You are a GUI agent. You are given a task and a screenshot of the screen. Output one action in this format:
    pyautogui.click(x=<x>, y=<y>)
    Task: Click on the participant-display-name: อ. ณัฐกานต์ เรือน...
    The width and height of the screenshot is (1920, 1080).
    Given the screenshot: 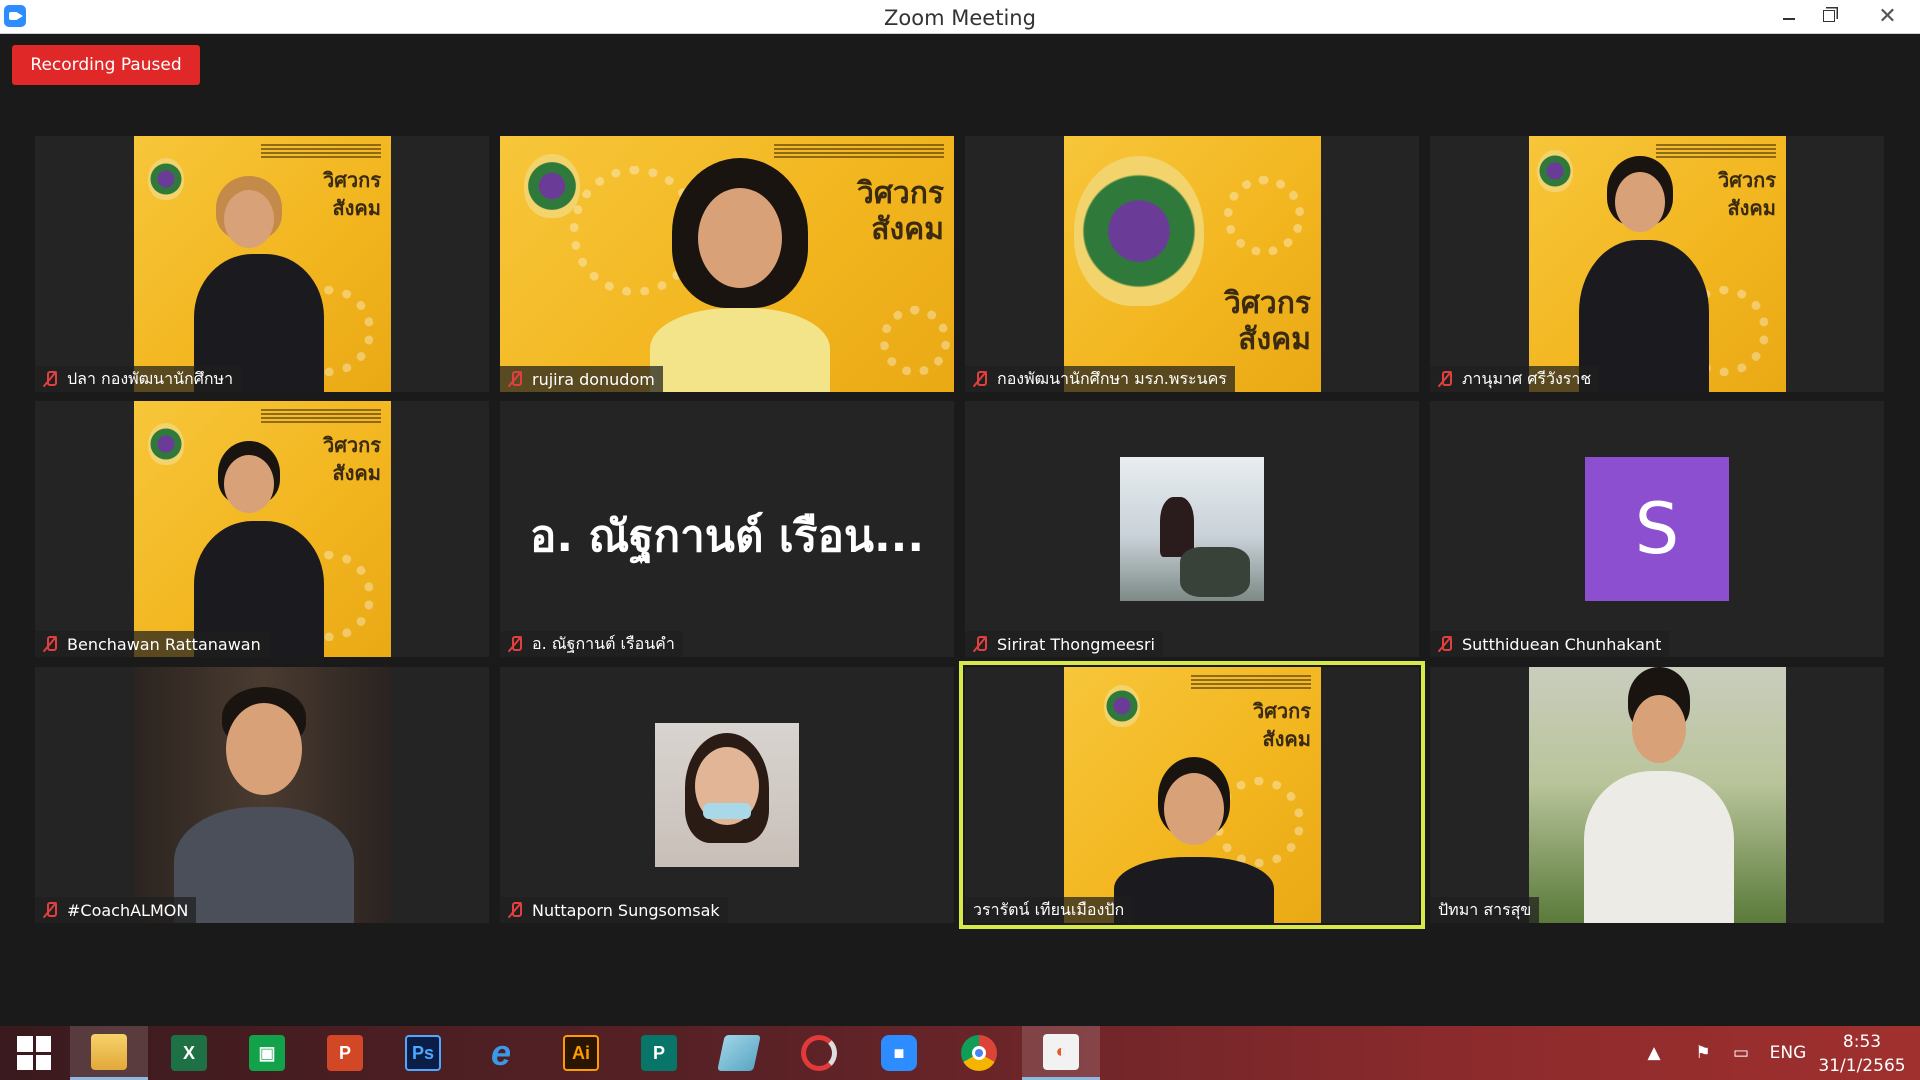 What is the action you would take?
    pyautogui.click(x=727, y=536)
    